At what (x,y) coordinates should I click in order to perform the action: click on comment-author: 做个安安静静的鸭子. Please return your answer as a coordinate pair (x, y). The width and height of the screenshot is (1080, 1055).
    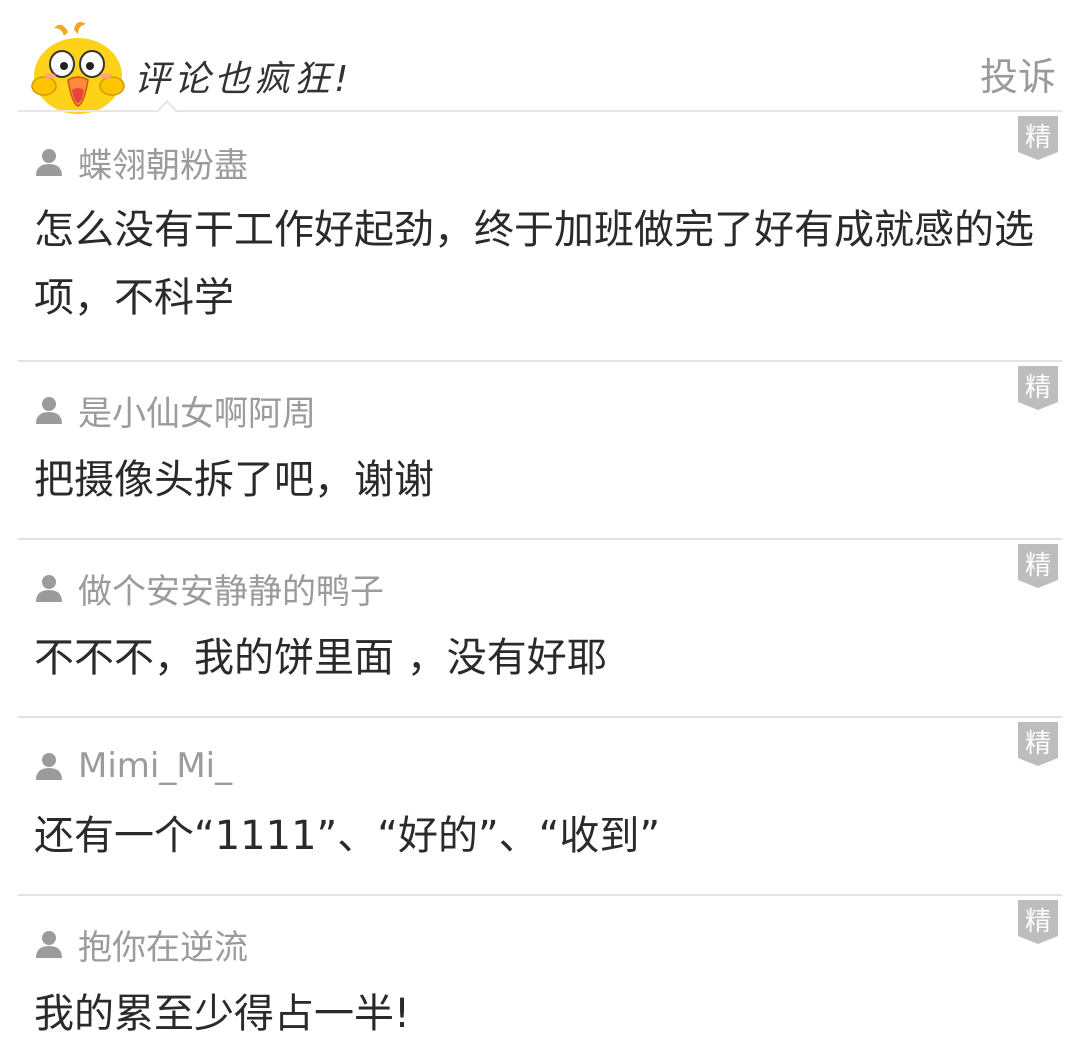
    Looking at the image, I should click on (210, 589).